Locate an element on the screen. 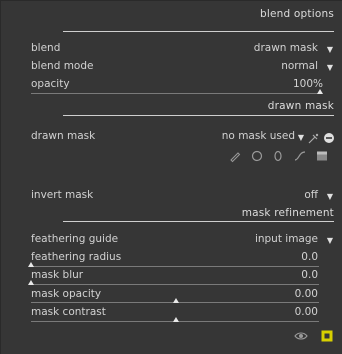 This screenshot has height=354, width=342. blend-label: blend is located at coordinates (46, 48).